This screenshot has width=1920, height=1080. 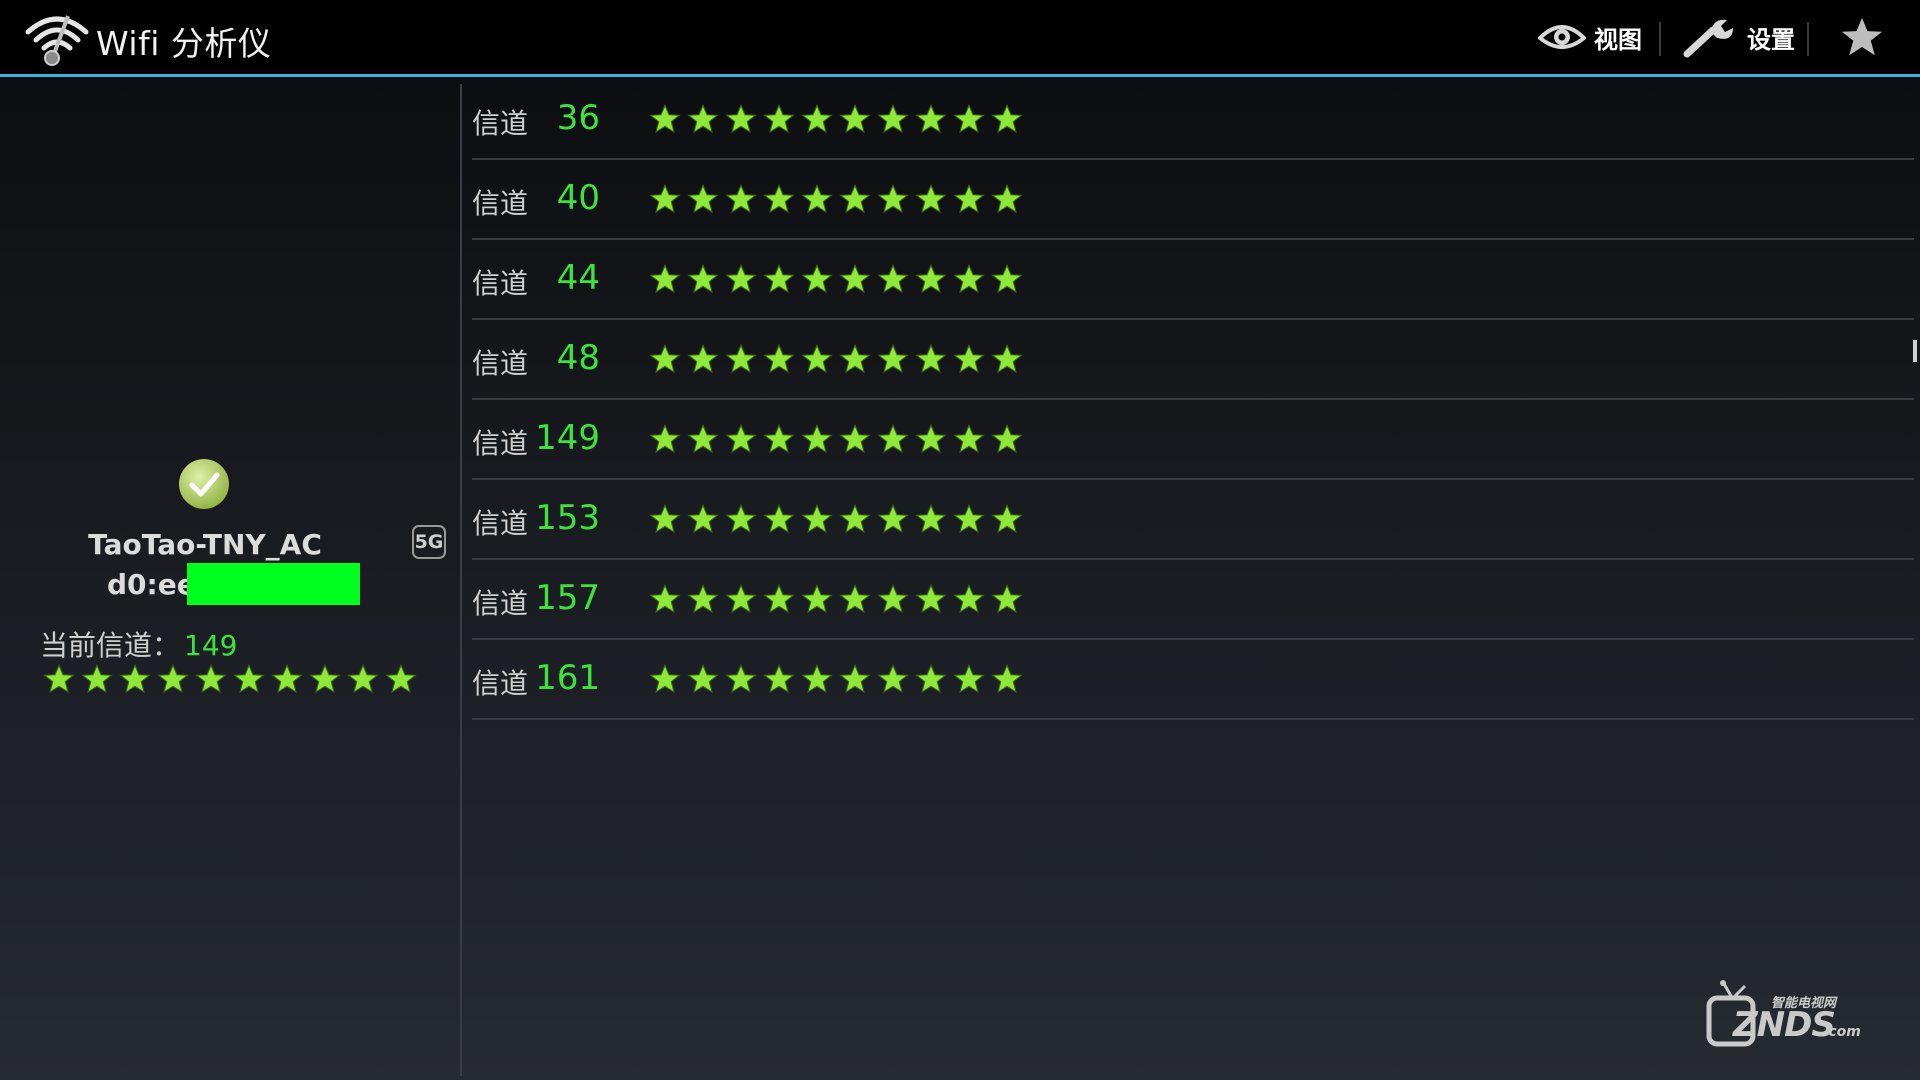 I want to click on ap-ssid: TaoTao-TNY_AC, so click(x=205, y=544).